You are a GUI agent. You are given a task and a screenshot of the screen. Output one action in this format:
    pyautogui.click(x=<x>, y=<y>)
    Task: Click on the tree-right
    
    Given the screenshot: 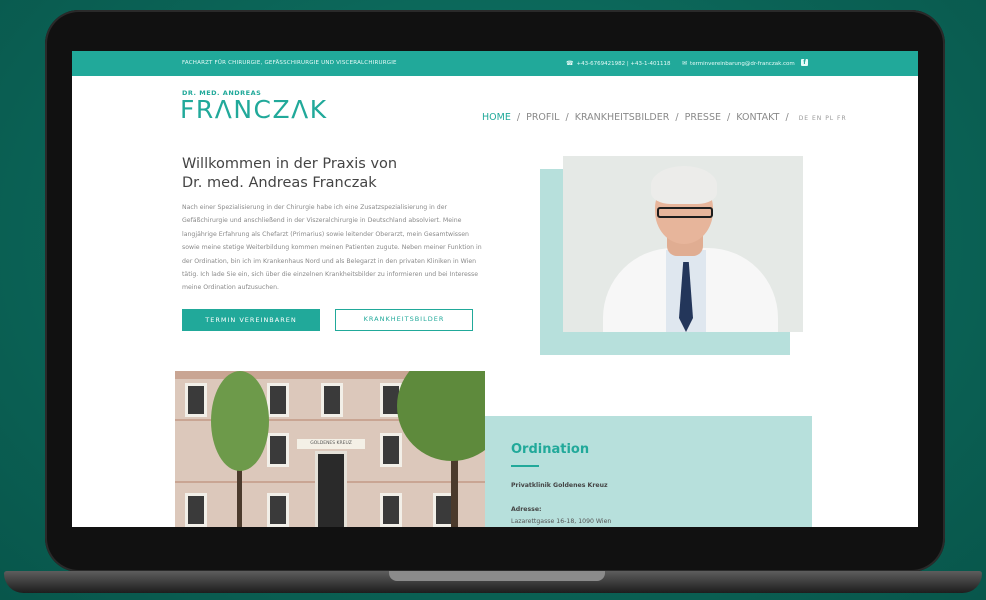 What is the action you would take?
    pyautogui.click(x=441, y=416)
    